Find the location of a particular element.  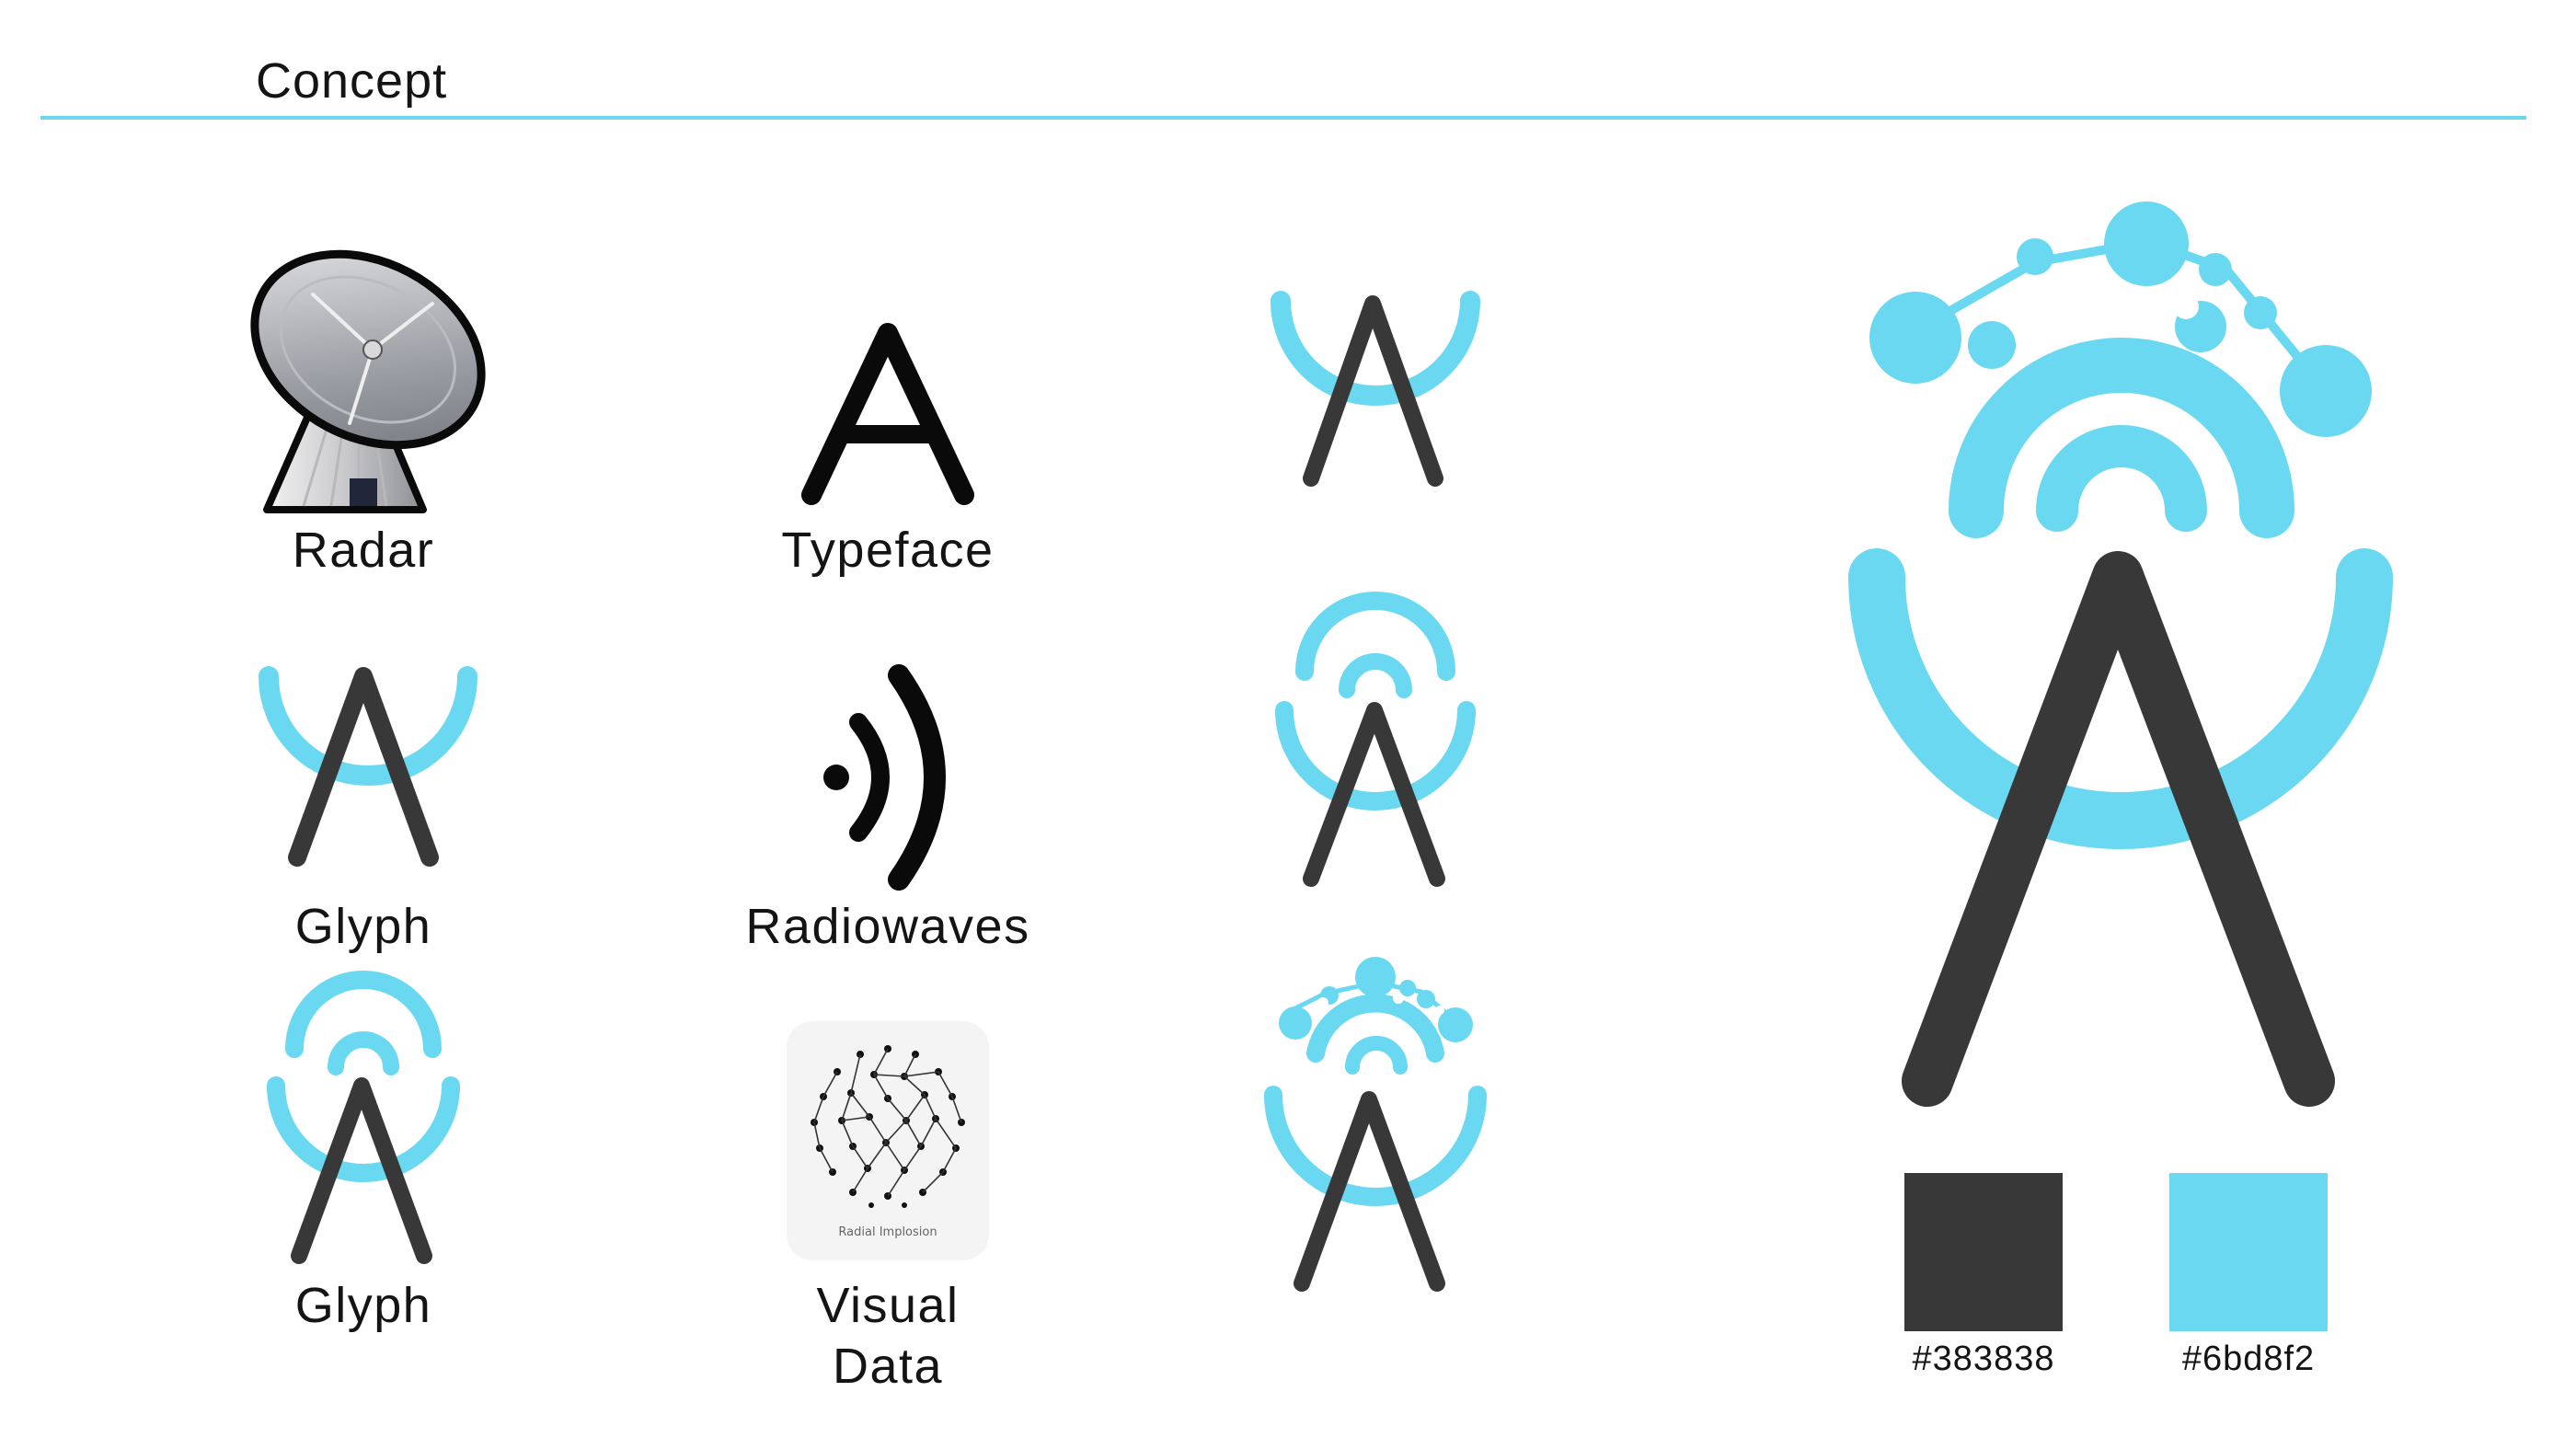

swatch-dark is located at coordinates (1983, 1252).